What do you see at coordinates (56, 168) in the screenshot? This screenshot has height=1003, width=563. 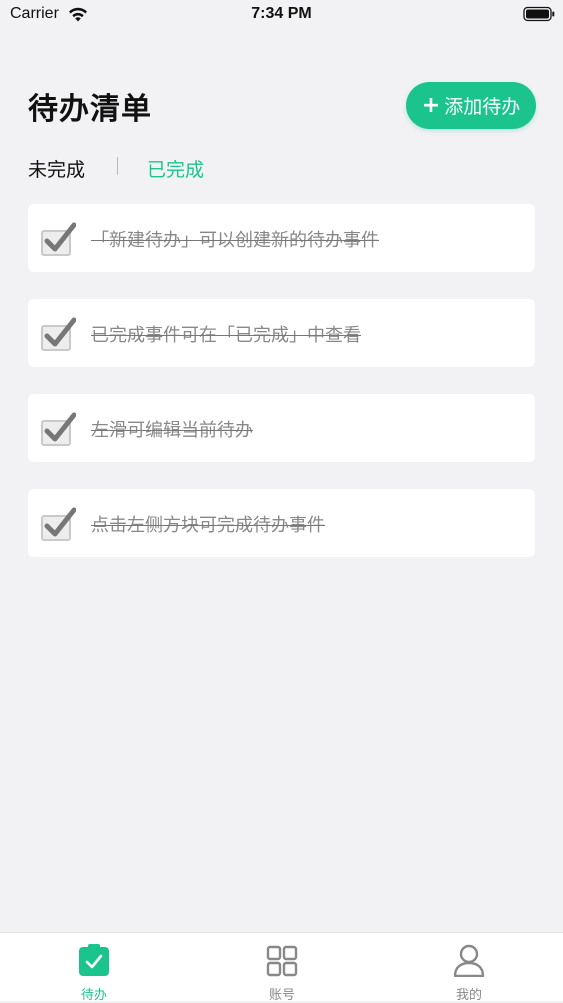 I see `tab-pending: 未完成` at bounding box center [56, 168].